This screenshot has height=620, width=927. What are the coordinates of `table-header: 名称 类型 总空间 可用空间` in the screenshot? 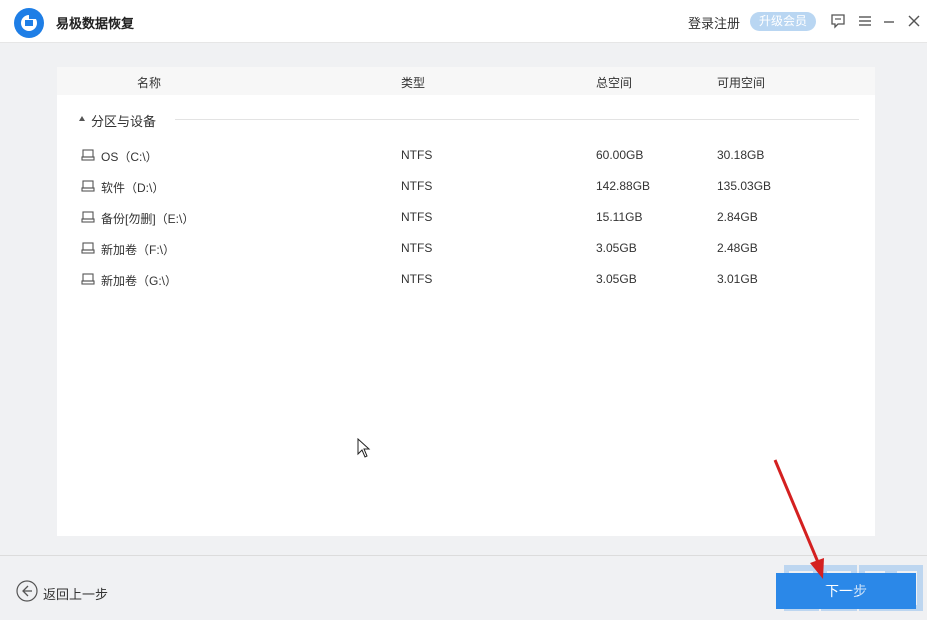 It's located at (466, 81).